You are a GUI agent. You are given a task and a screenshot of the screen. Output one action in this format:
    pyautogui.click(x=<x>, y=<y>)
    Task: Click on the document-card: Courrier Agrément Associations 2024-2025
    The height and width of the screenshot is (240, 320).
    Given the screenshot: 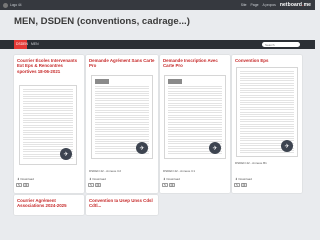 What is the action you would take?
    pyautogui.click(x=49, y=205)
    